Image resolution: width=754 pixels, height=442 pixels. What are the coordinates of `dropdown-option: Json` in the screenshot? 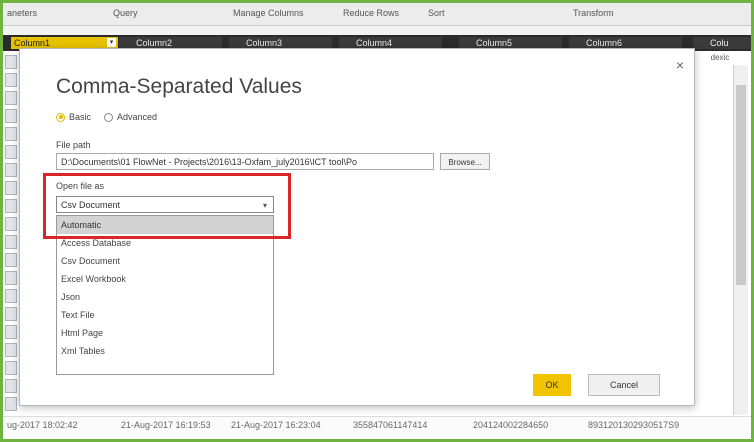 It's located at (165, 297).